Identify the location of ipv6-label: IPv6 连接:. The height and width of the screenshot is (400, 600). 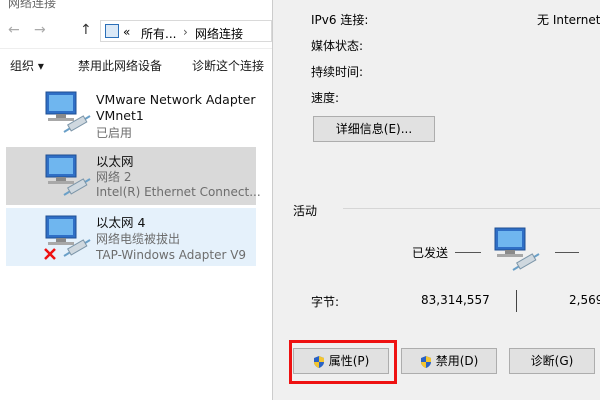
(340, 20).